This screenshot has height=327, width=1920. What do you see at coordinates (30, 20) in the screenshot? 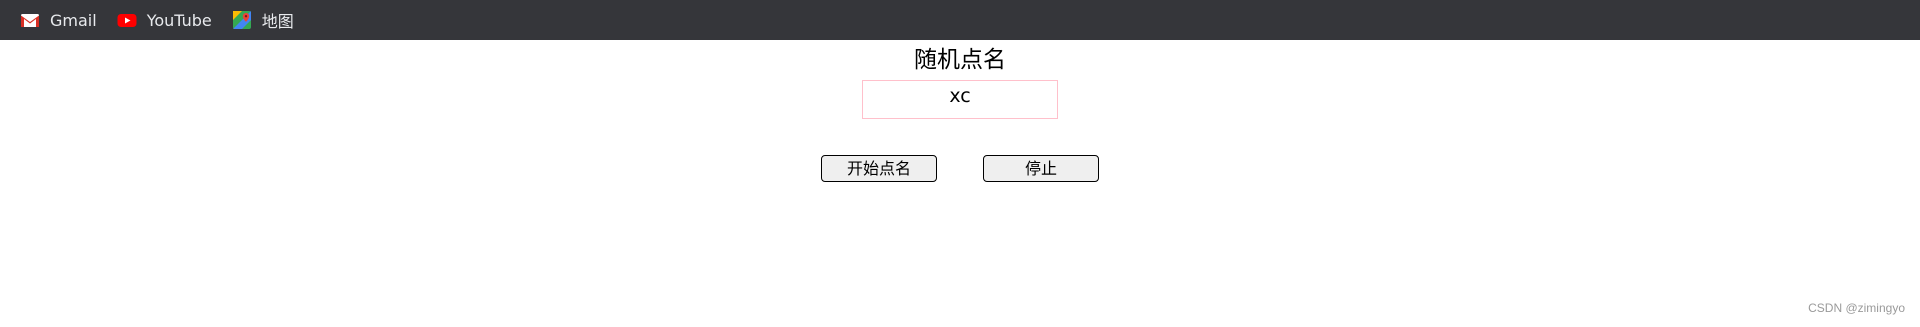
I see `gmail-icon` at bounding box center [30, 20].